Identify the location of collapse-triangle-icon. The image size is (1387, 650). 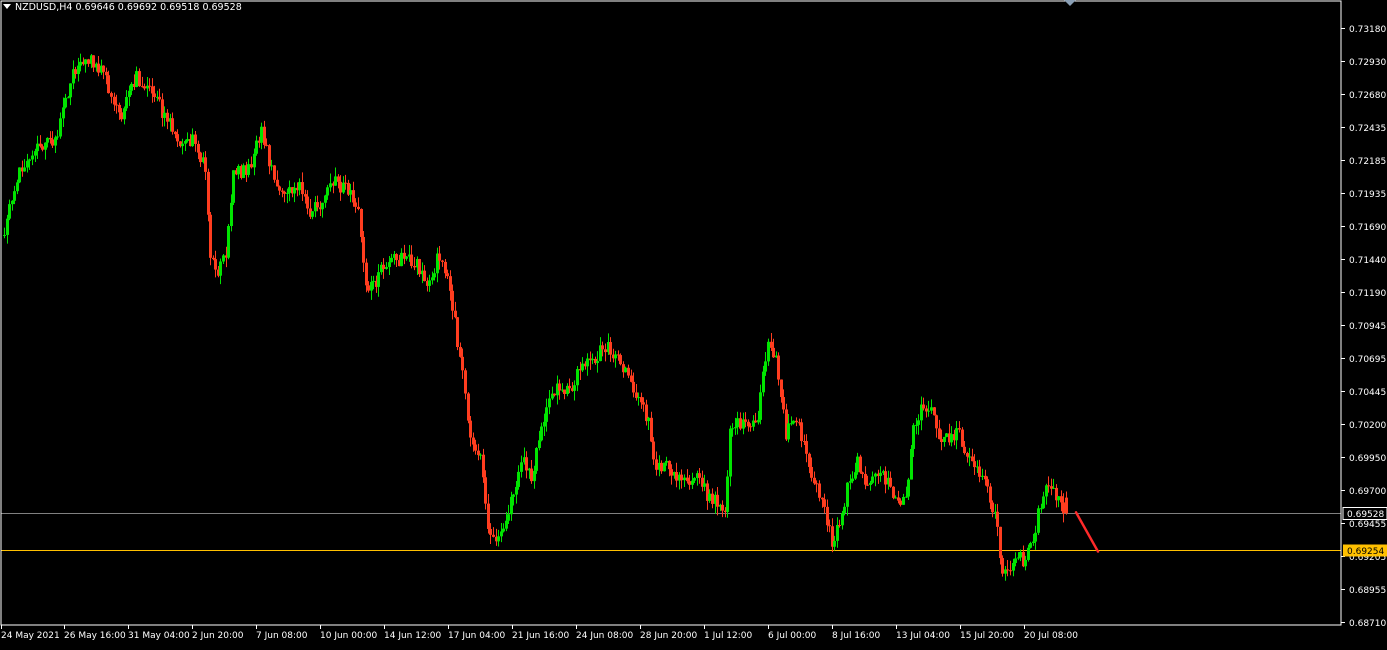
(7, 6).